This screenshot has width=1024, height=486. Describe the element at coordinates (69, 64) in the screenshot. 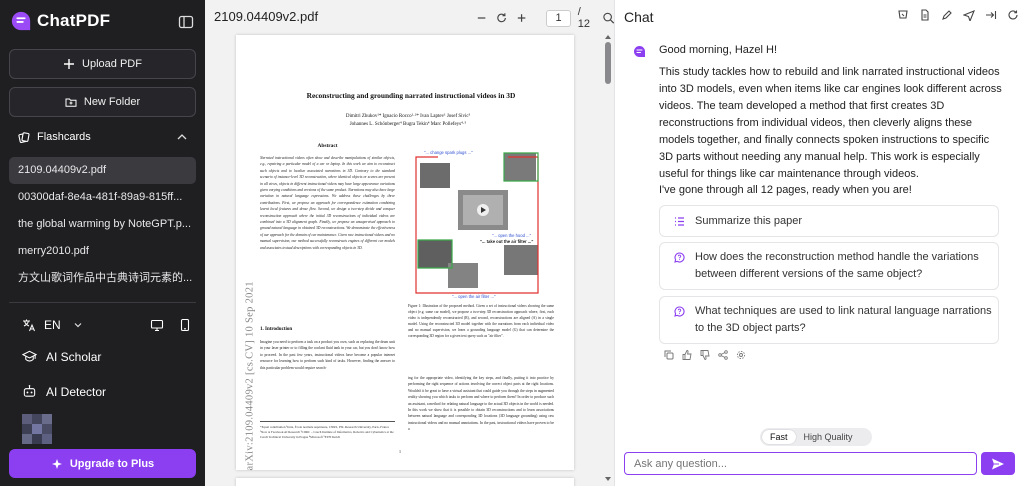

I see `plus-icon` at that location.